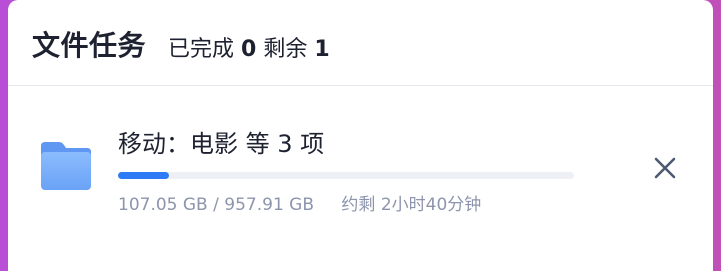 The height and width of the screenshot is (271, 721). I want to click on completed-count: 0, so click(249, 49).